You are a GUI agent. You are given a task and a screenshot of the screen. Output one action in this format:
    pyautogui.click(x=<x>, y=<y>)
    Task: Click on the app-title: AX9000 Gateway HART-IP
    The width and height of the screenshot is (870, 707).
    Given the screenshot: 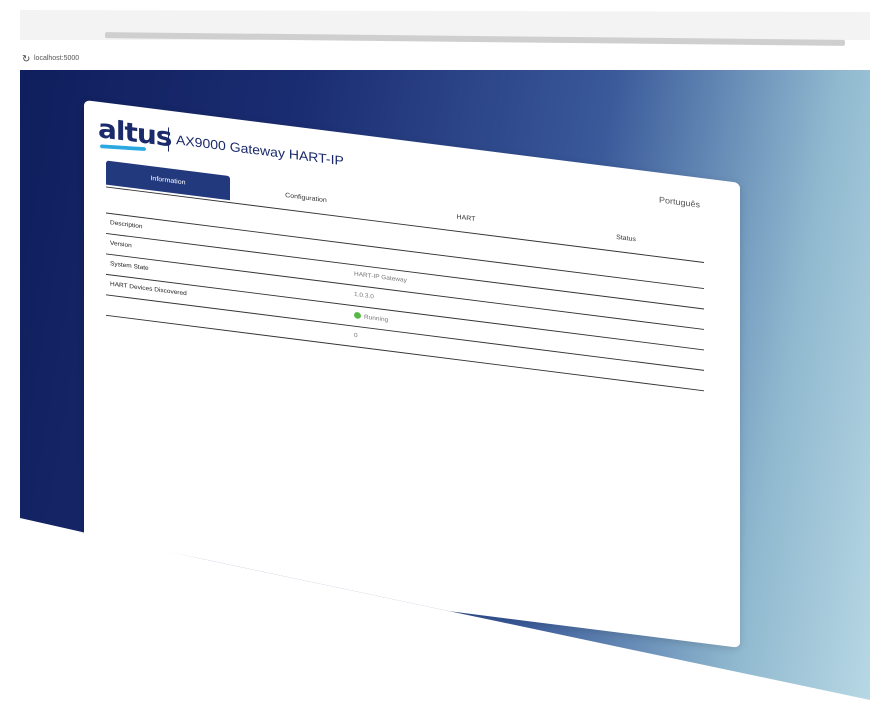 What is the action you would take?
    pyautogui.click(x=260, y=150)
    